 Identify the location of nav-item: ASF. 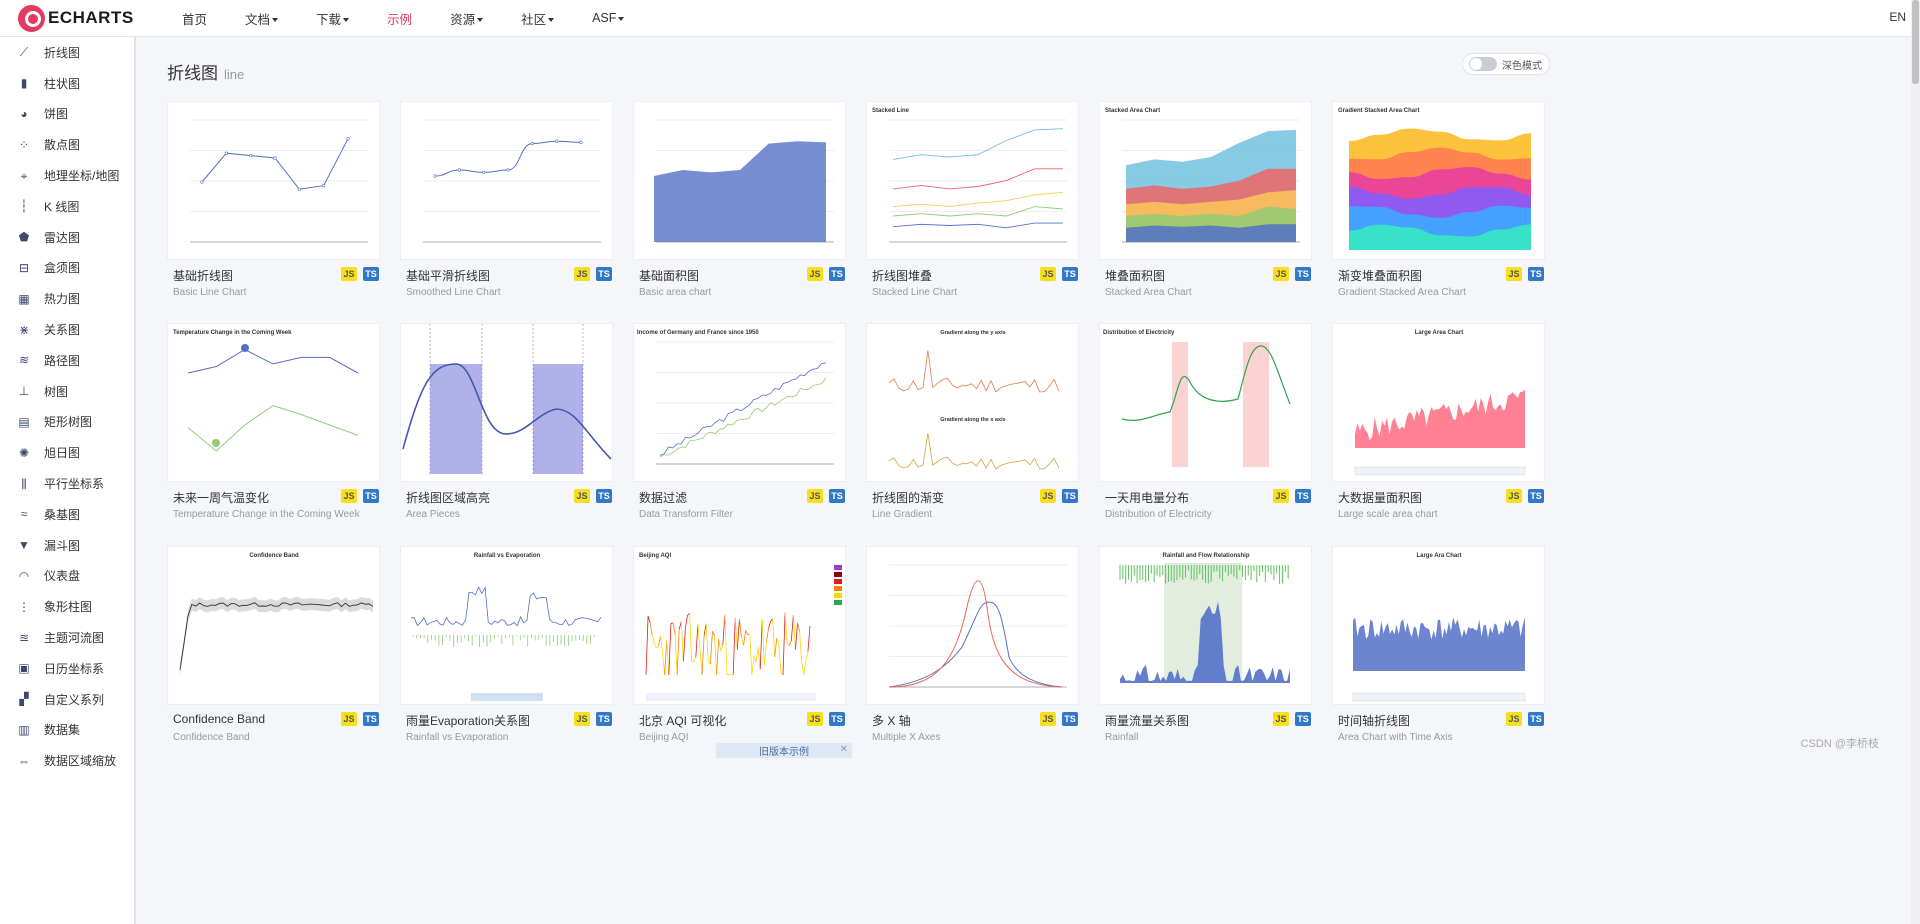
(608, 18).